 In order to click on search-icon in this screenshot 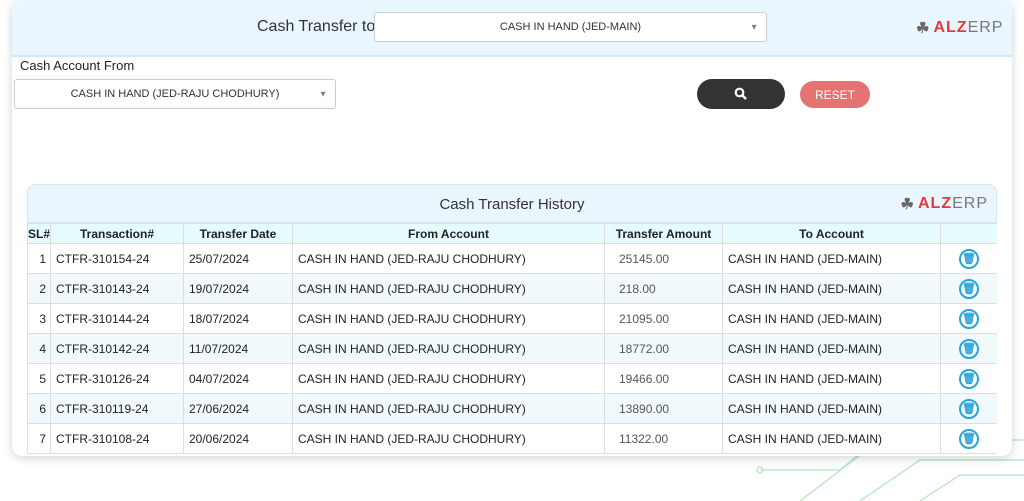, I will do `click(740, 93)`.